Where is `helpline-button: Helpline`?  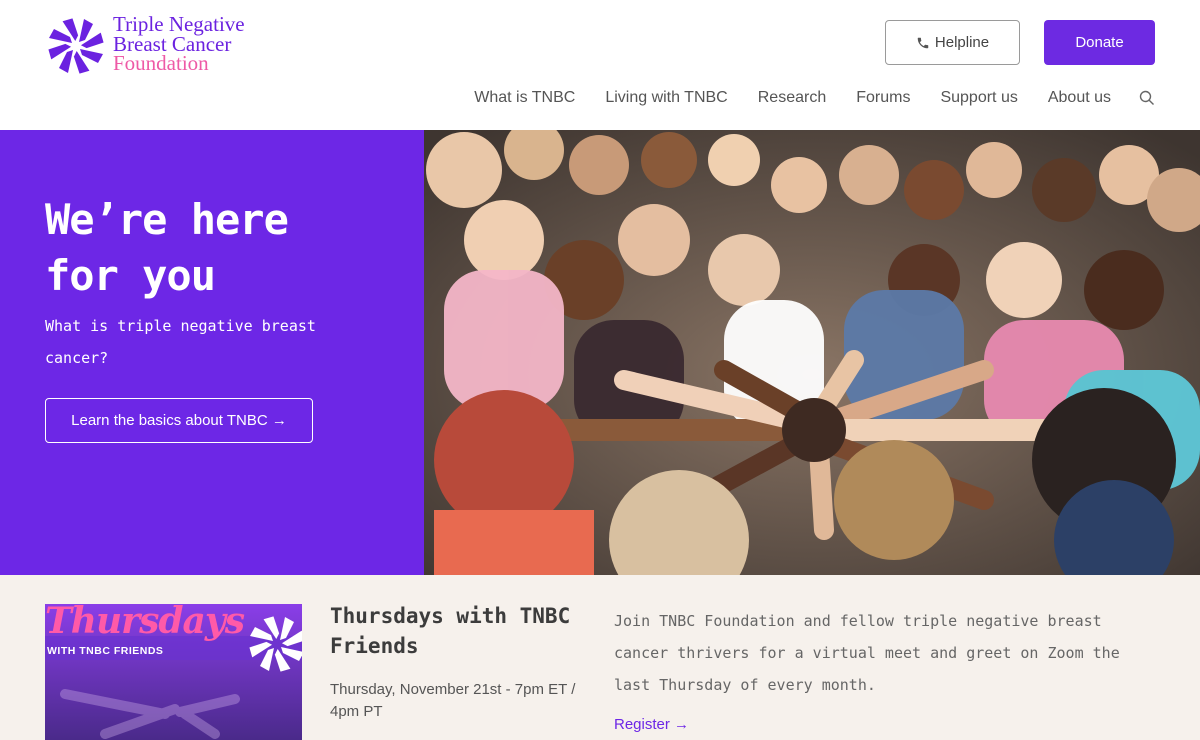
helpline-button: Helpline is located at coordinates (952, 42).